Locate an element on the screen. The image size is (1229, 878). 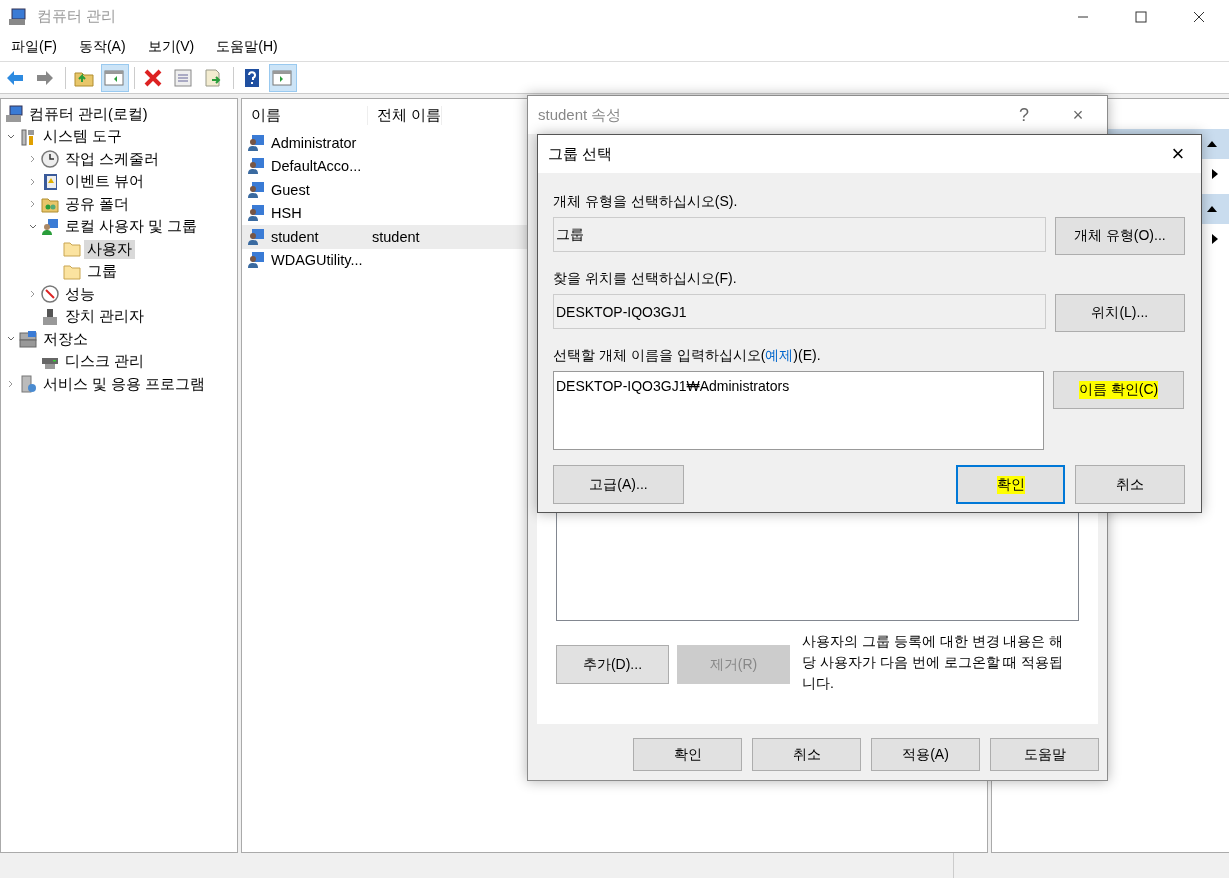
location-field: DESKTOP-IQO3GJ1 is located at coordinates (799, 311).